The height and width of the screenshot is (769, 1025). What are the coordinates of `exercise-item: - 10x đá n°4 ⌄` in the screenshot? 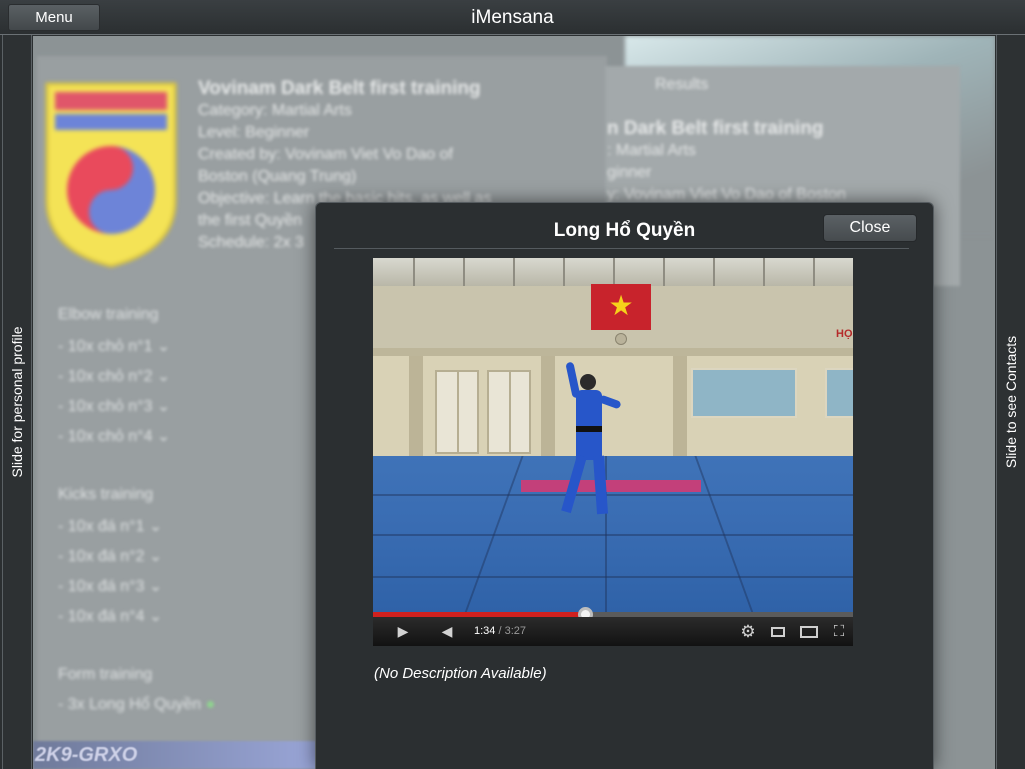 It's located at (110, 616).